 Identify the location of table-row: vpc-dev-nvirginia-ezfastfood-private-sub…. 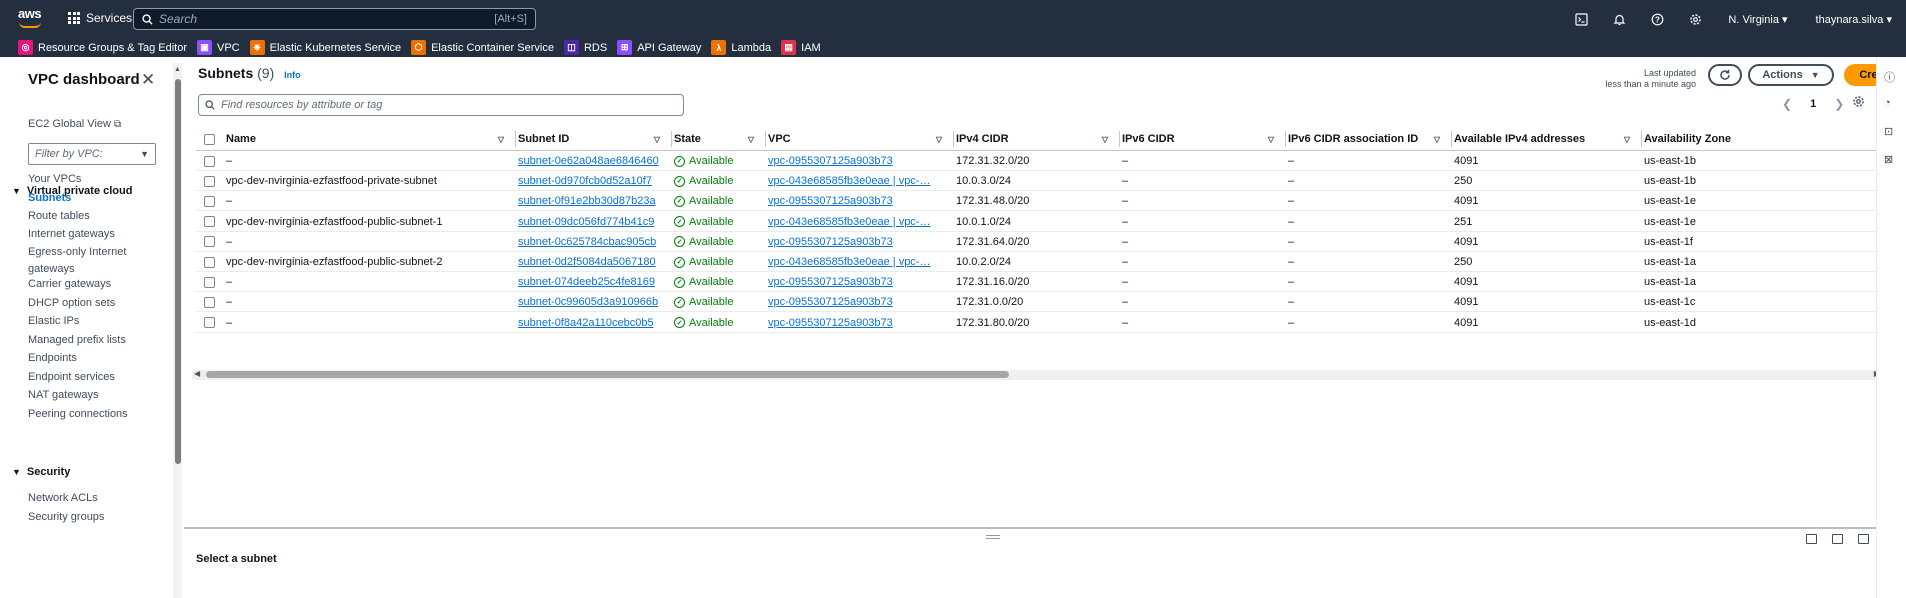
(1036, 181).